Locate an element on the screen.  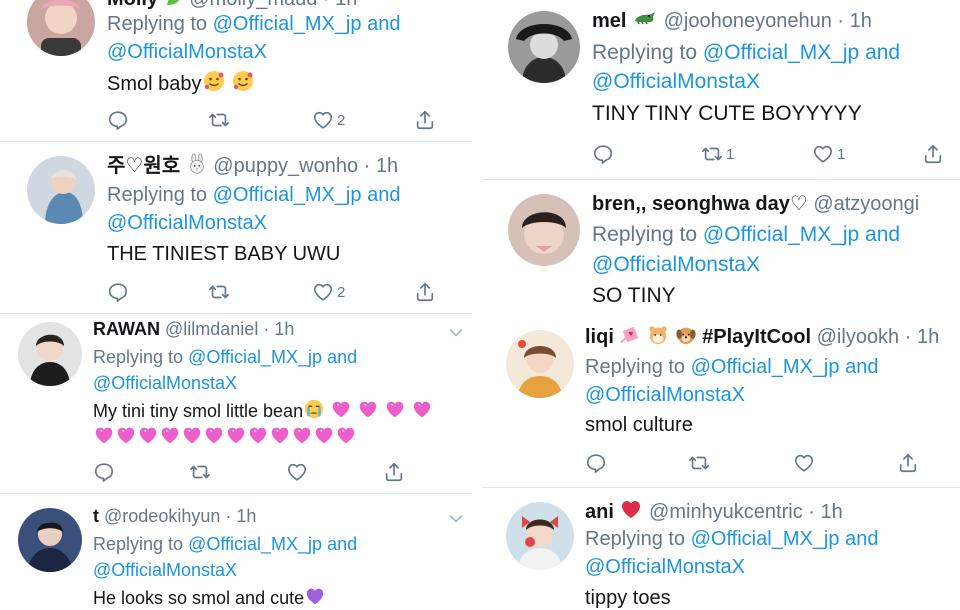
tweet-text: SO TINY is located at coordinates (634, 295).